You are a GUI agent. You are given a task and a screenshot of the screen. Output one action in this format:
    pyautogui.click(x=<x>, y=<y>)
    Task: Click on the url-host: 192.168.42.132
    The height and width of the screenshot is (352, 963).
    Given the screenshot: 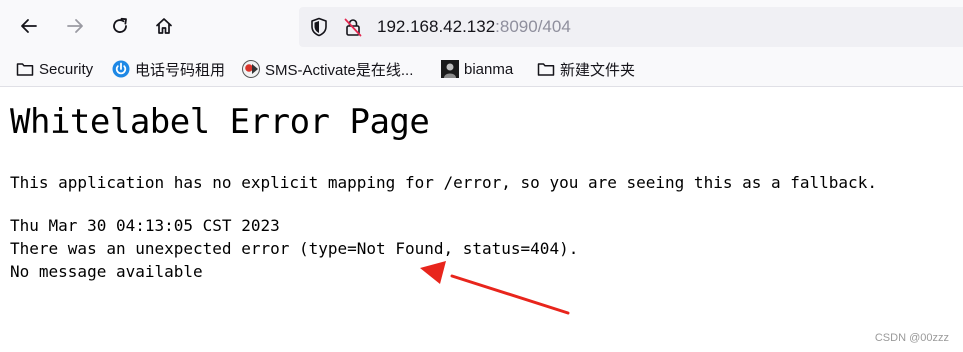 What is the action you would take?
    pyautogui.click(x=436, y=26)
    